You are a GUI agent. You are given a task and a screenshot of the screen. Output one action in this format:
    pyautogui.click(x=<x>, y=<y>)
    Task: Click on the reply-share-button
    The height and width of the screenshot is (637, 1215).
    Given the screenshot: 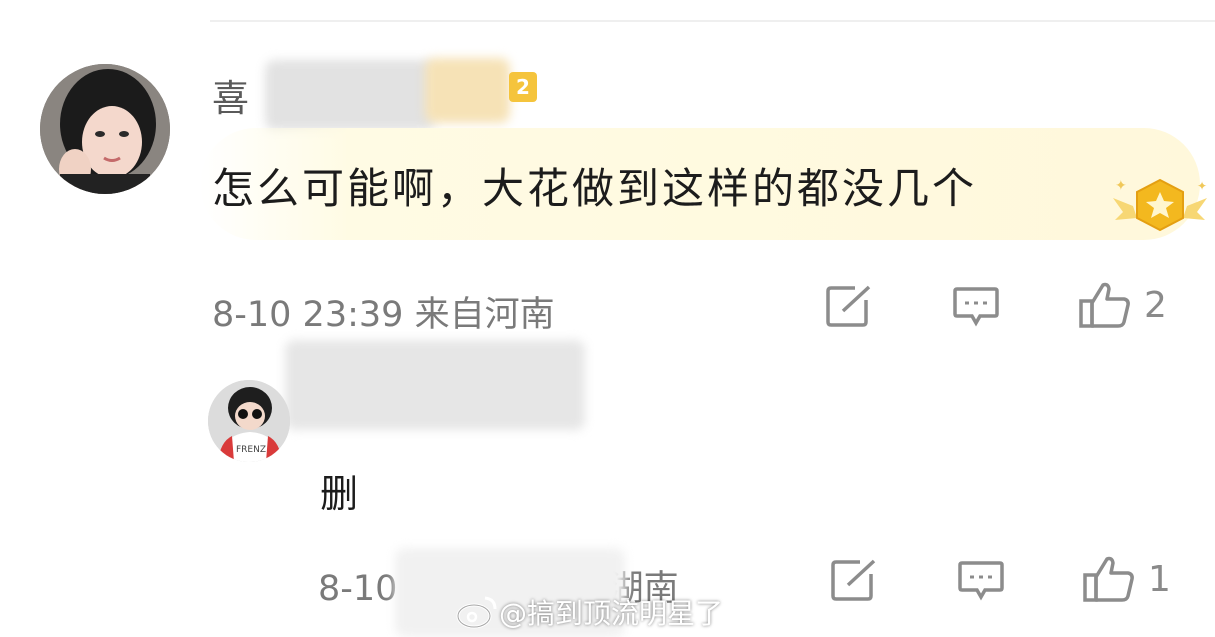 What is the action you would take?
    pyautogui.click(x=854, y=580)
    